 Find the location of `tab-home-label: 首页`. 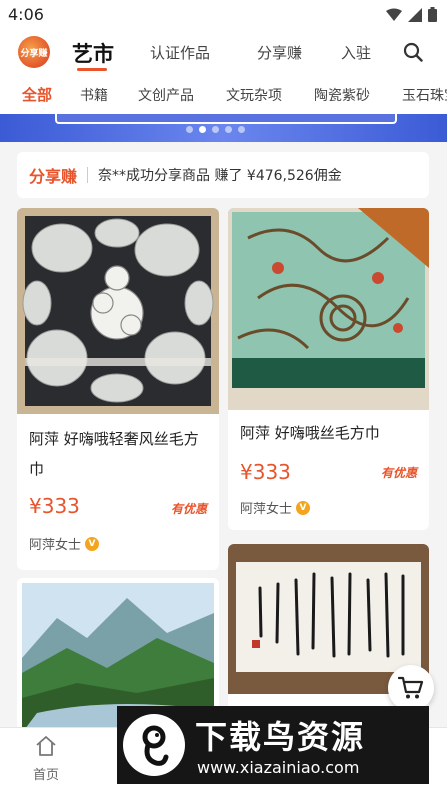

tab-home-label: 首页 is located at coordinates (45, 775).